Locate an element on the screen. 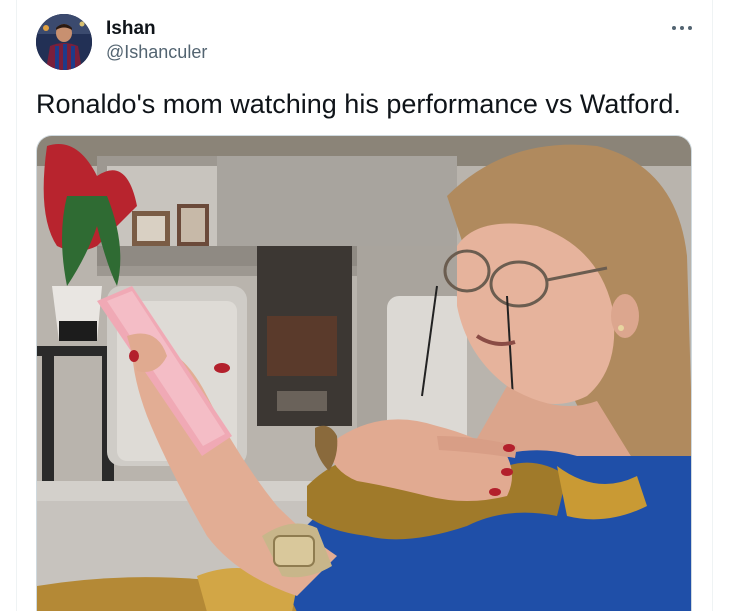 The height and width of the screenshot is (611, 750). author-display-name: Ishan is located at coordinates (131, 29).